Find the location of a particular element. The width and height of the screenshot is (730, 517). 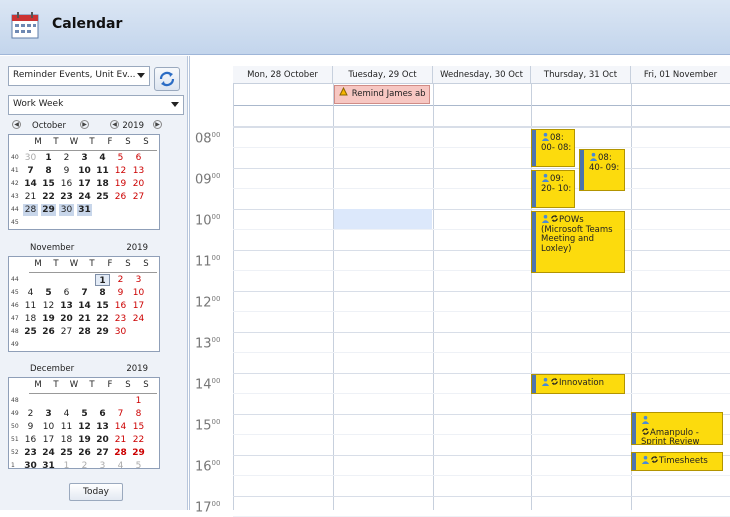

selected-time-slot is located at coordinates (383, 219).